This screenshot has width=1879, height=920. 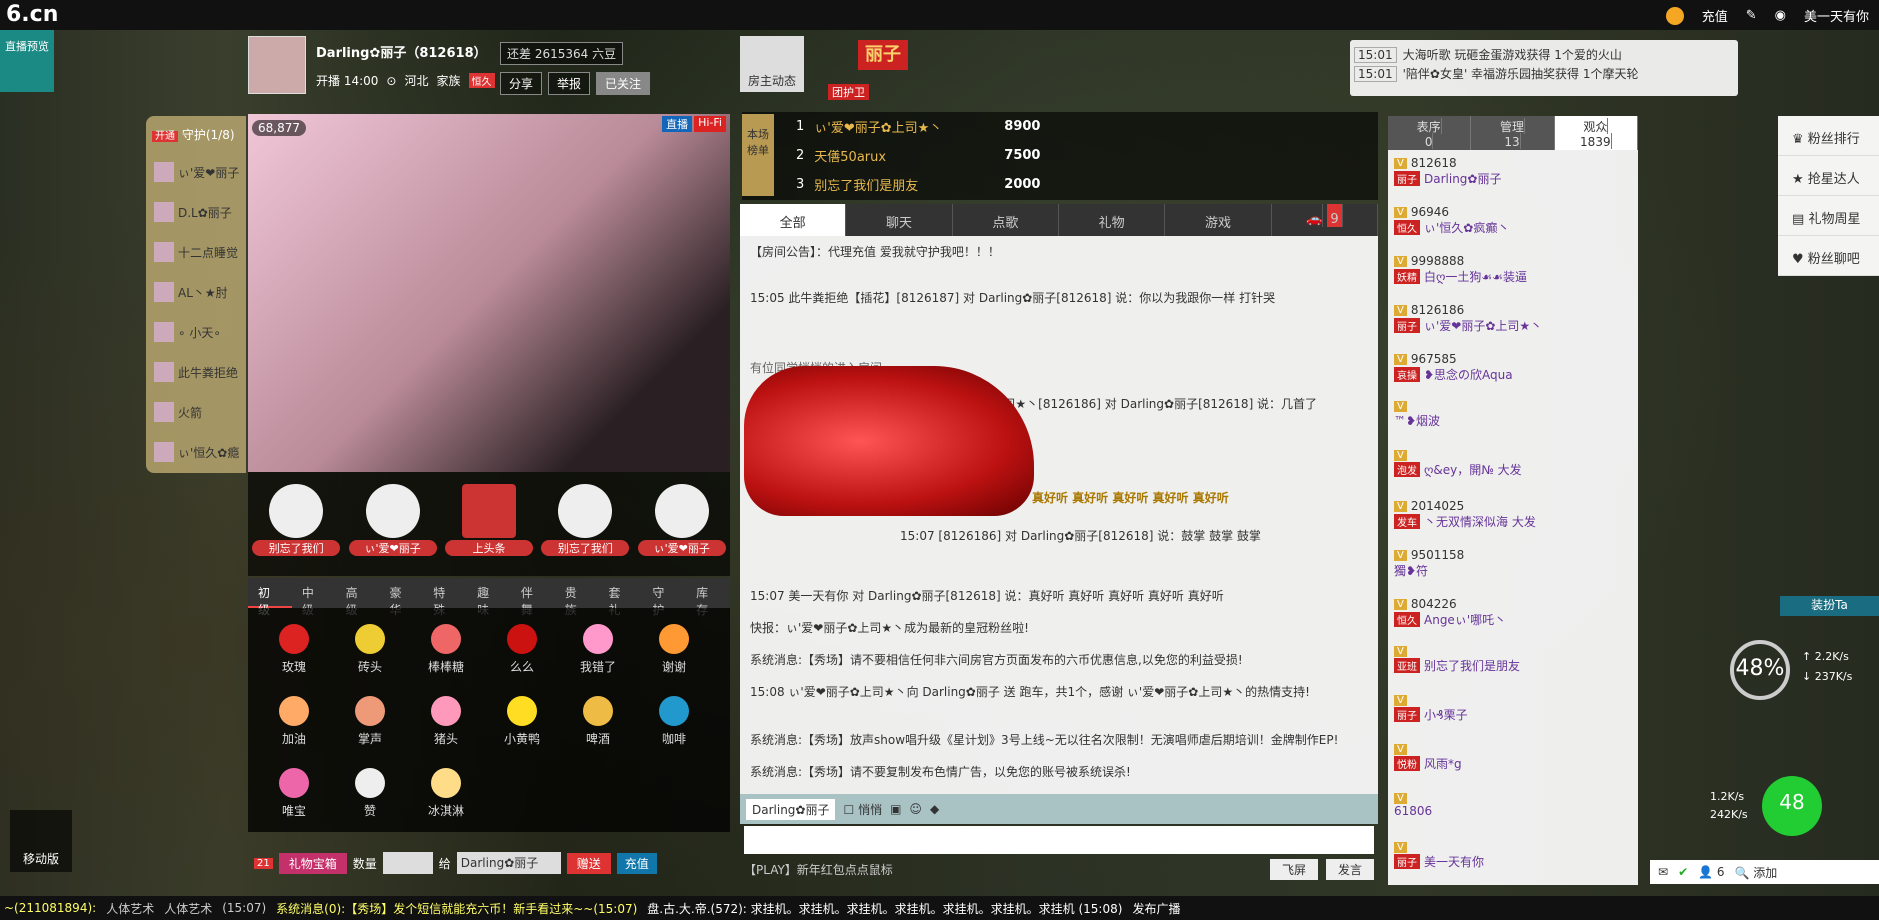 I want to click on list-item: V 61806, so click(x=1513, y=811).